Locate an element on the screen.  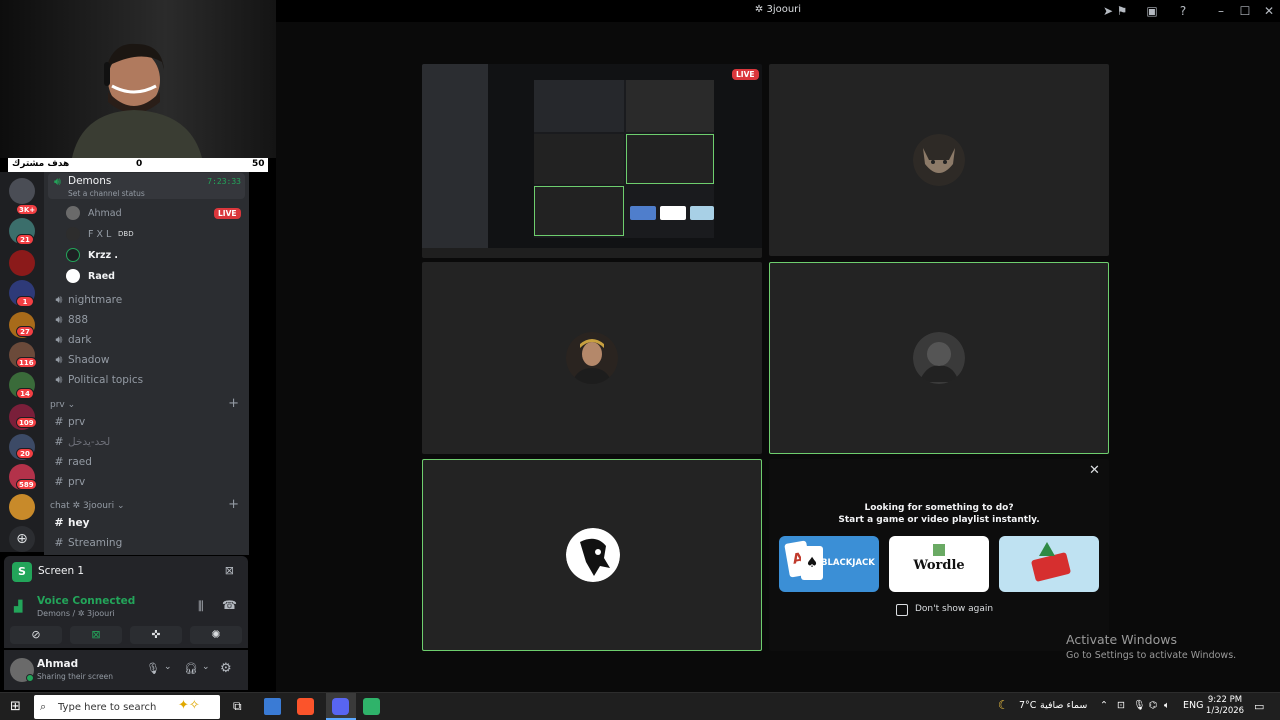
category-chat: chat ✲ 3joouri ⌄ is located at coordinates (87, 506).